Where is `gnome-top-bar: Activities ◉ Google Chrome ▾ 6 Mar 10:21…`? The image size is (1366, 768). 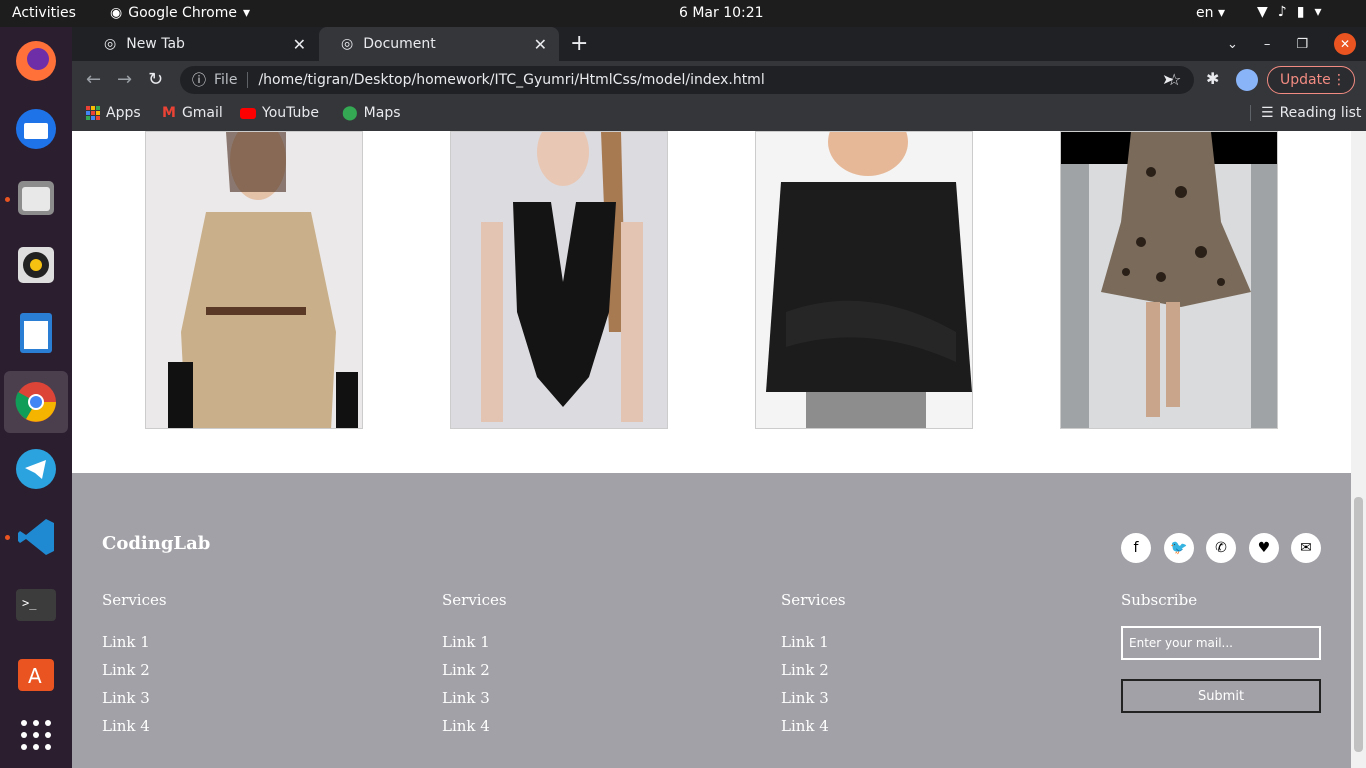
gnome-top-bar: Activities ◉ Google Chrome ▾ 6 Mar 10:21… is located at coordinates (683, 13).